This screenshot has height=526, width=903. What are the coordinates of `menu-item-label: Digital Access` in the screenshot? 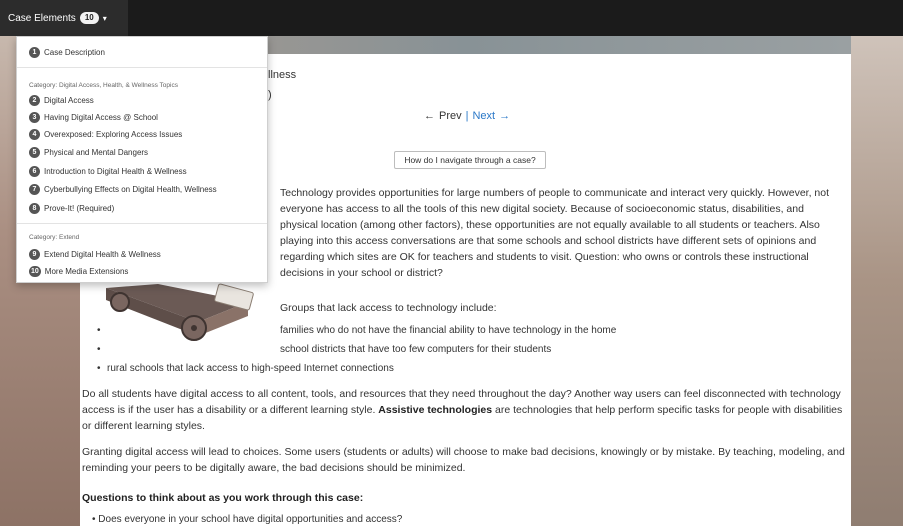 It's located at (69, 100).